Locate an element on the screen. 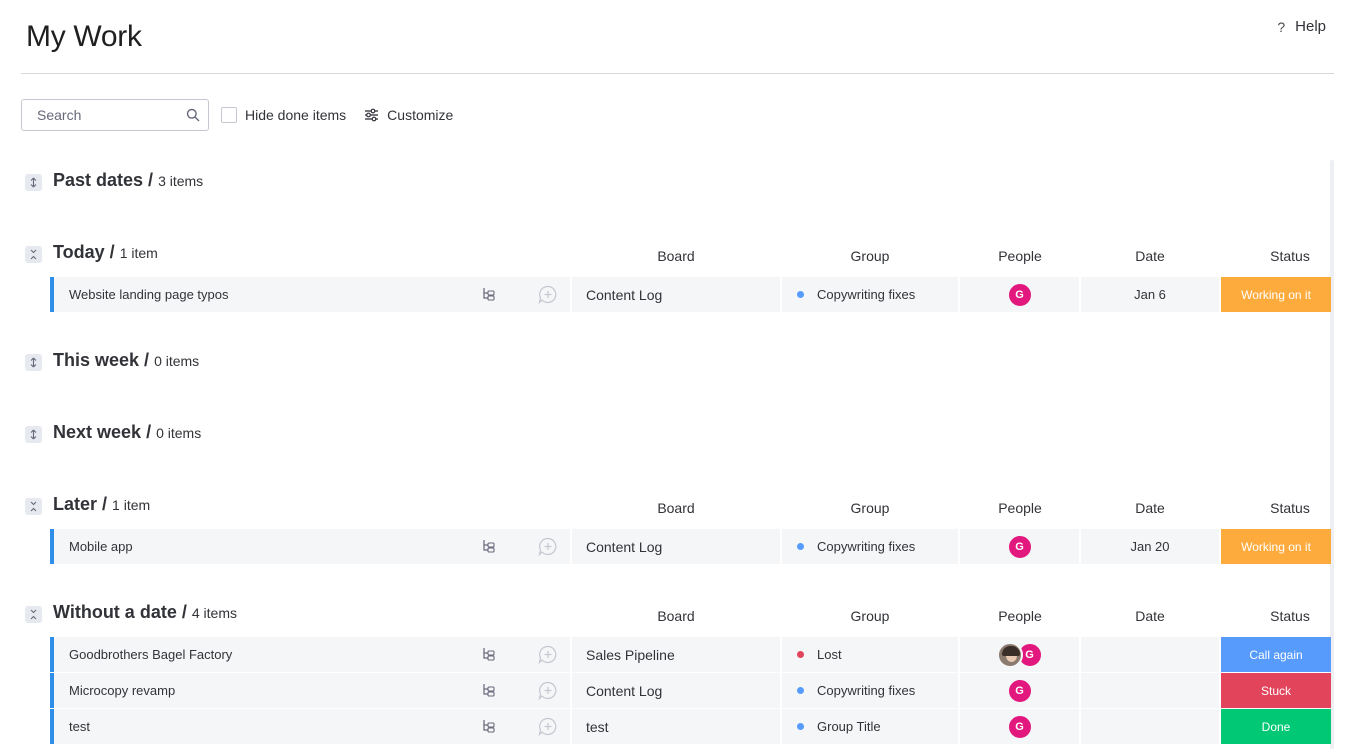  sliders-icon is located at coordinates (372, 115).